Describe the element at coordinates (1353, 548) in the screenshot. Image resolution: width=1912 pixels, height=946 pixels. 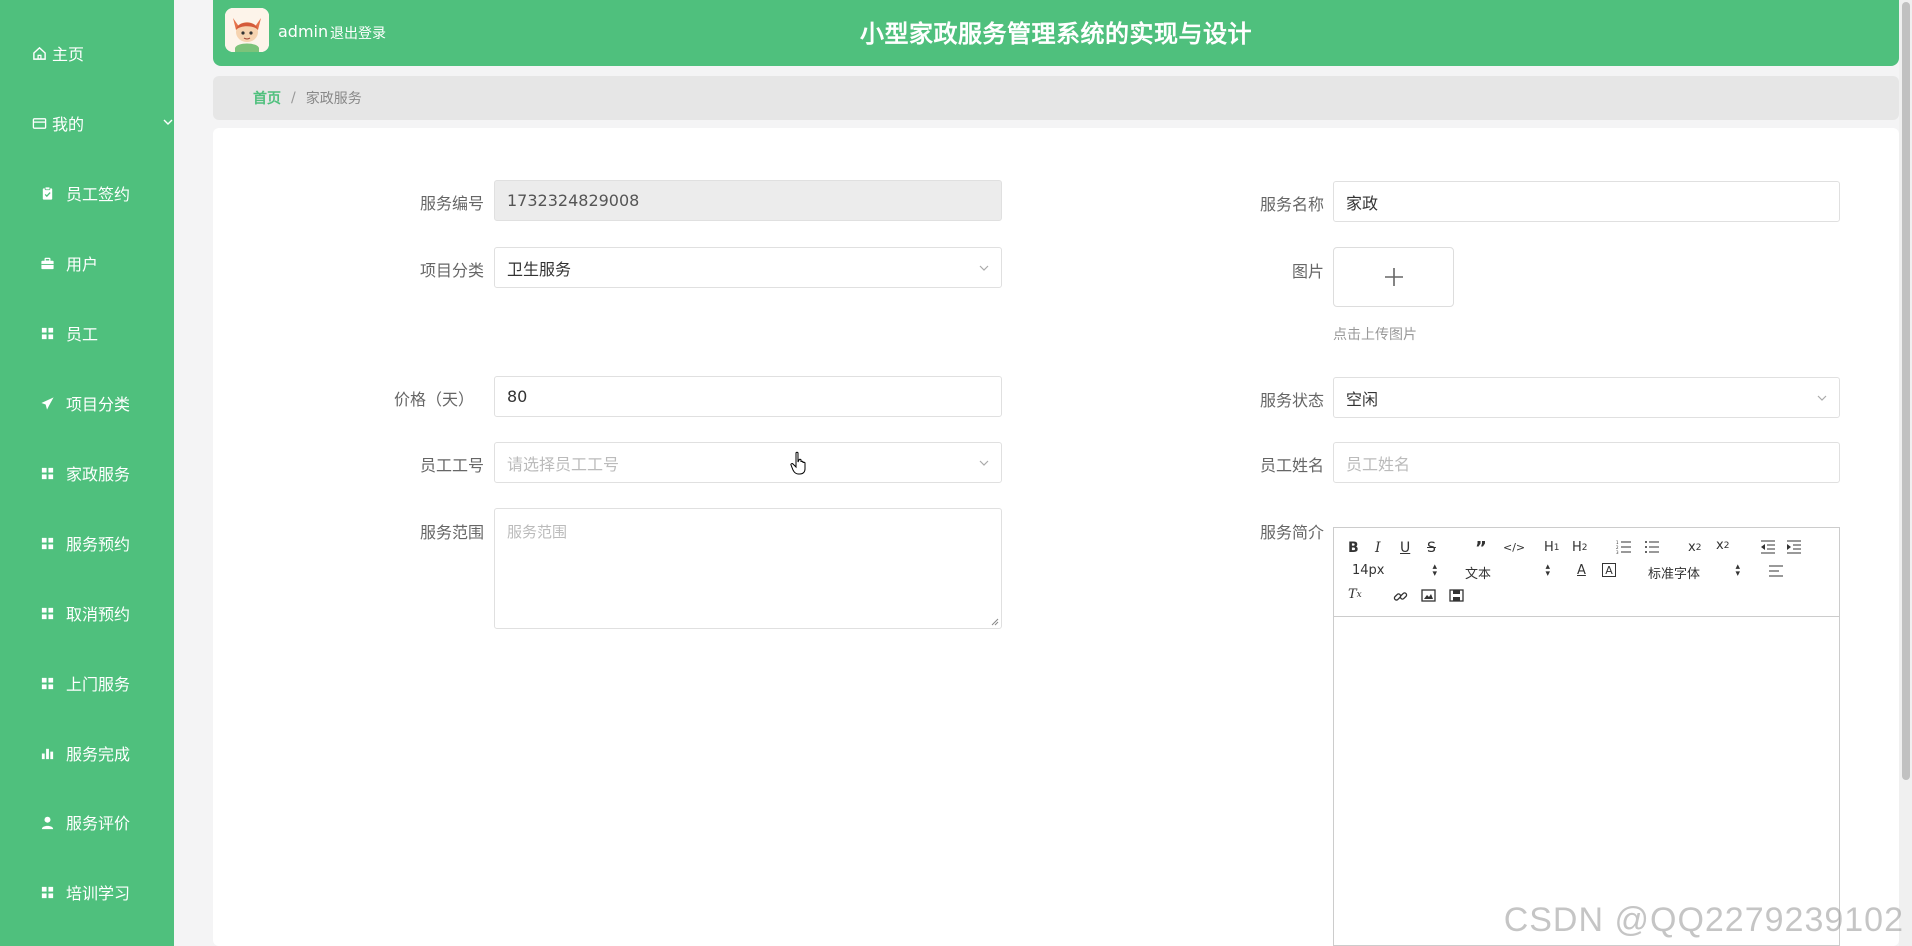
I see `bold-button: B` at that location.